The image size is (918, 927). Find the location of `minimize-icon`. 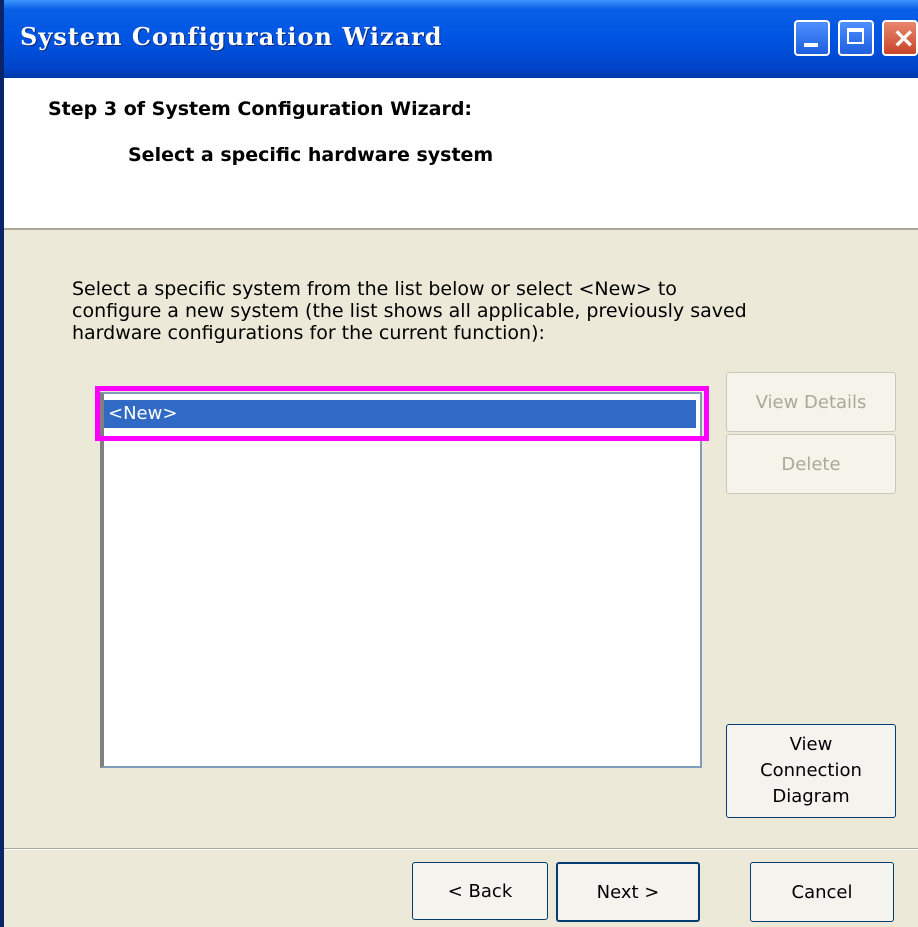

minimize-icon is located at coordinates (812, 38).